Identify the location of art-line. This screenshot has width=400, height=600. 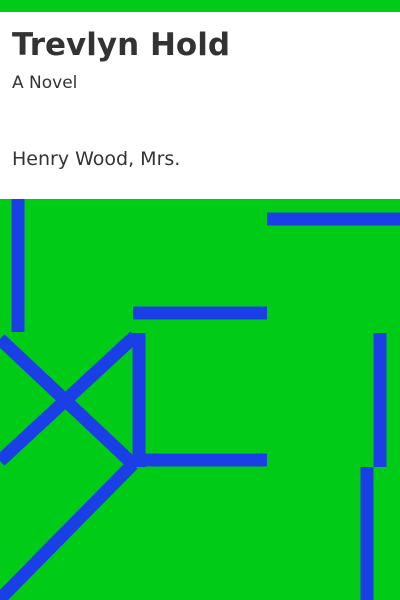
(69, 529).